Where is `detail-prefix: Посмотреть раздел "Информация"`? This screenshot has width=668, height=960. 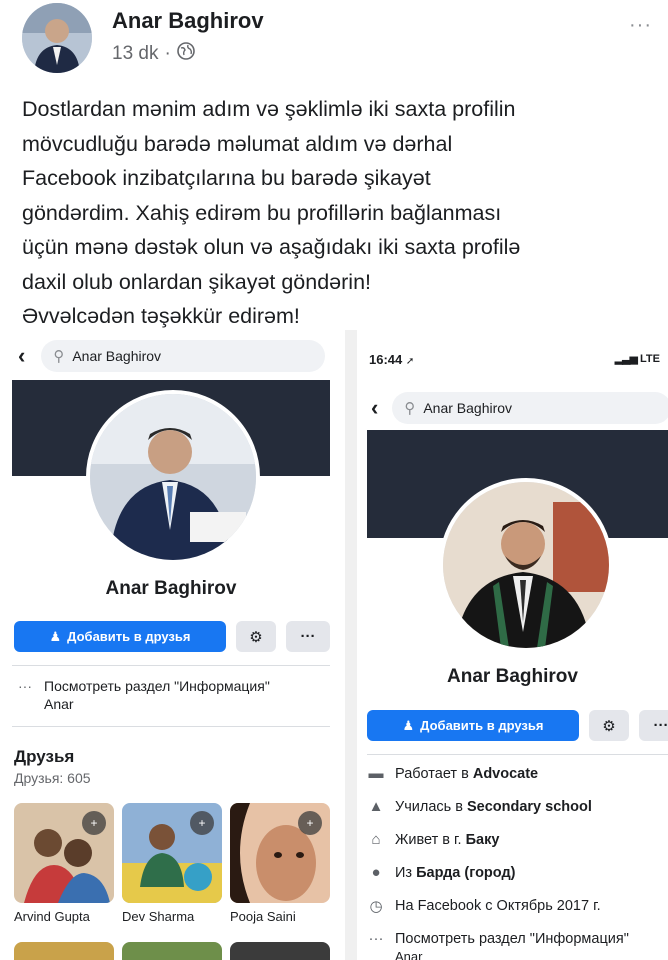
detail-prefix: Посмотреть раздел "Информация" is located at coordinates (512, 938).